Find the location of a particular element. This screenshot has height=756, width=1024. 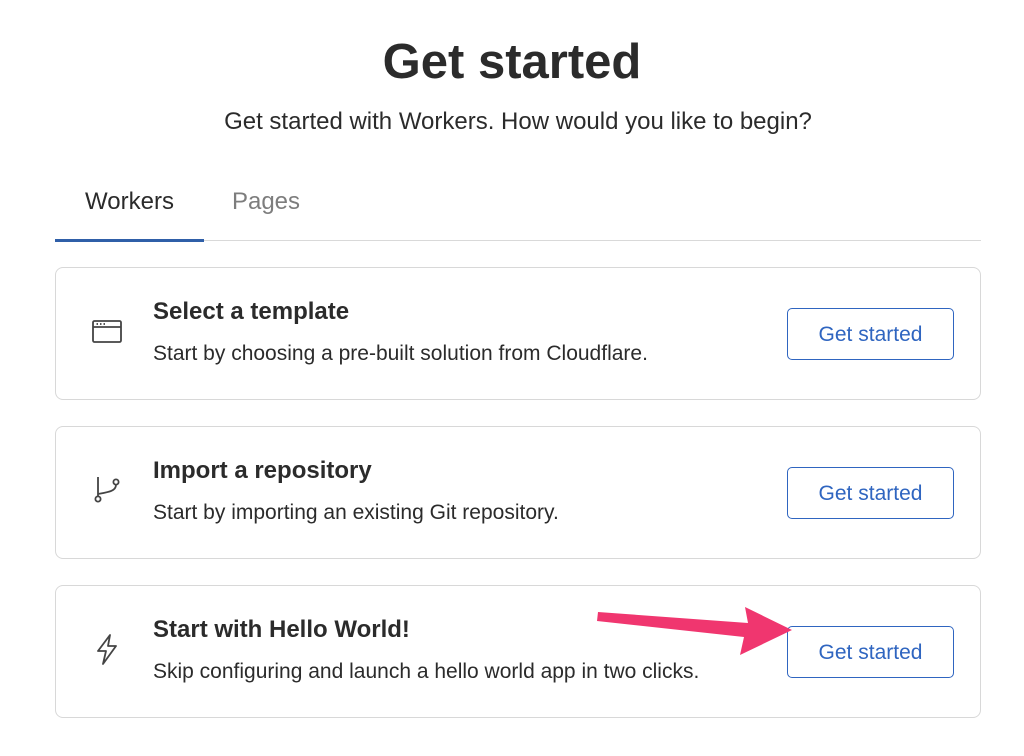

card-title: Start with Hello World! is located at coordinates (281, 629).